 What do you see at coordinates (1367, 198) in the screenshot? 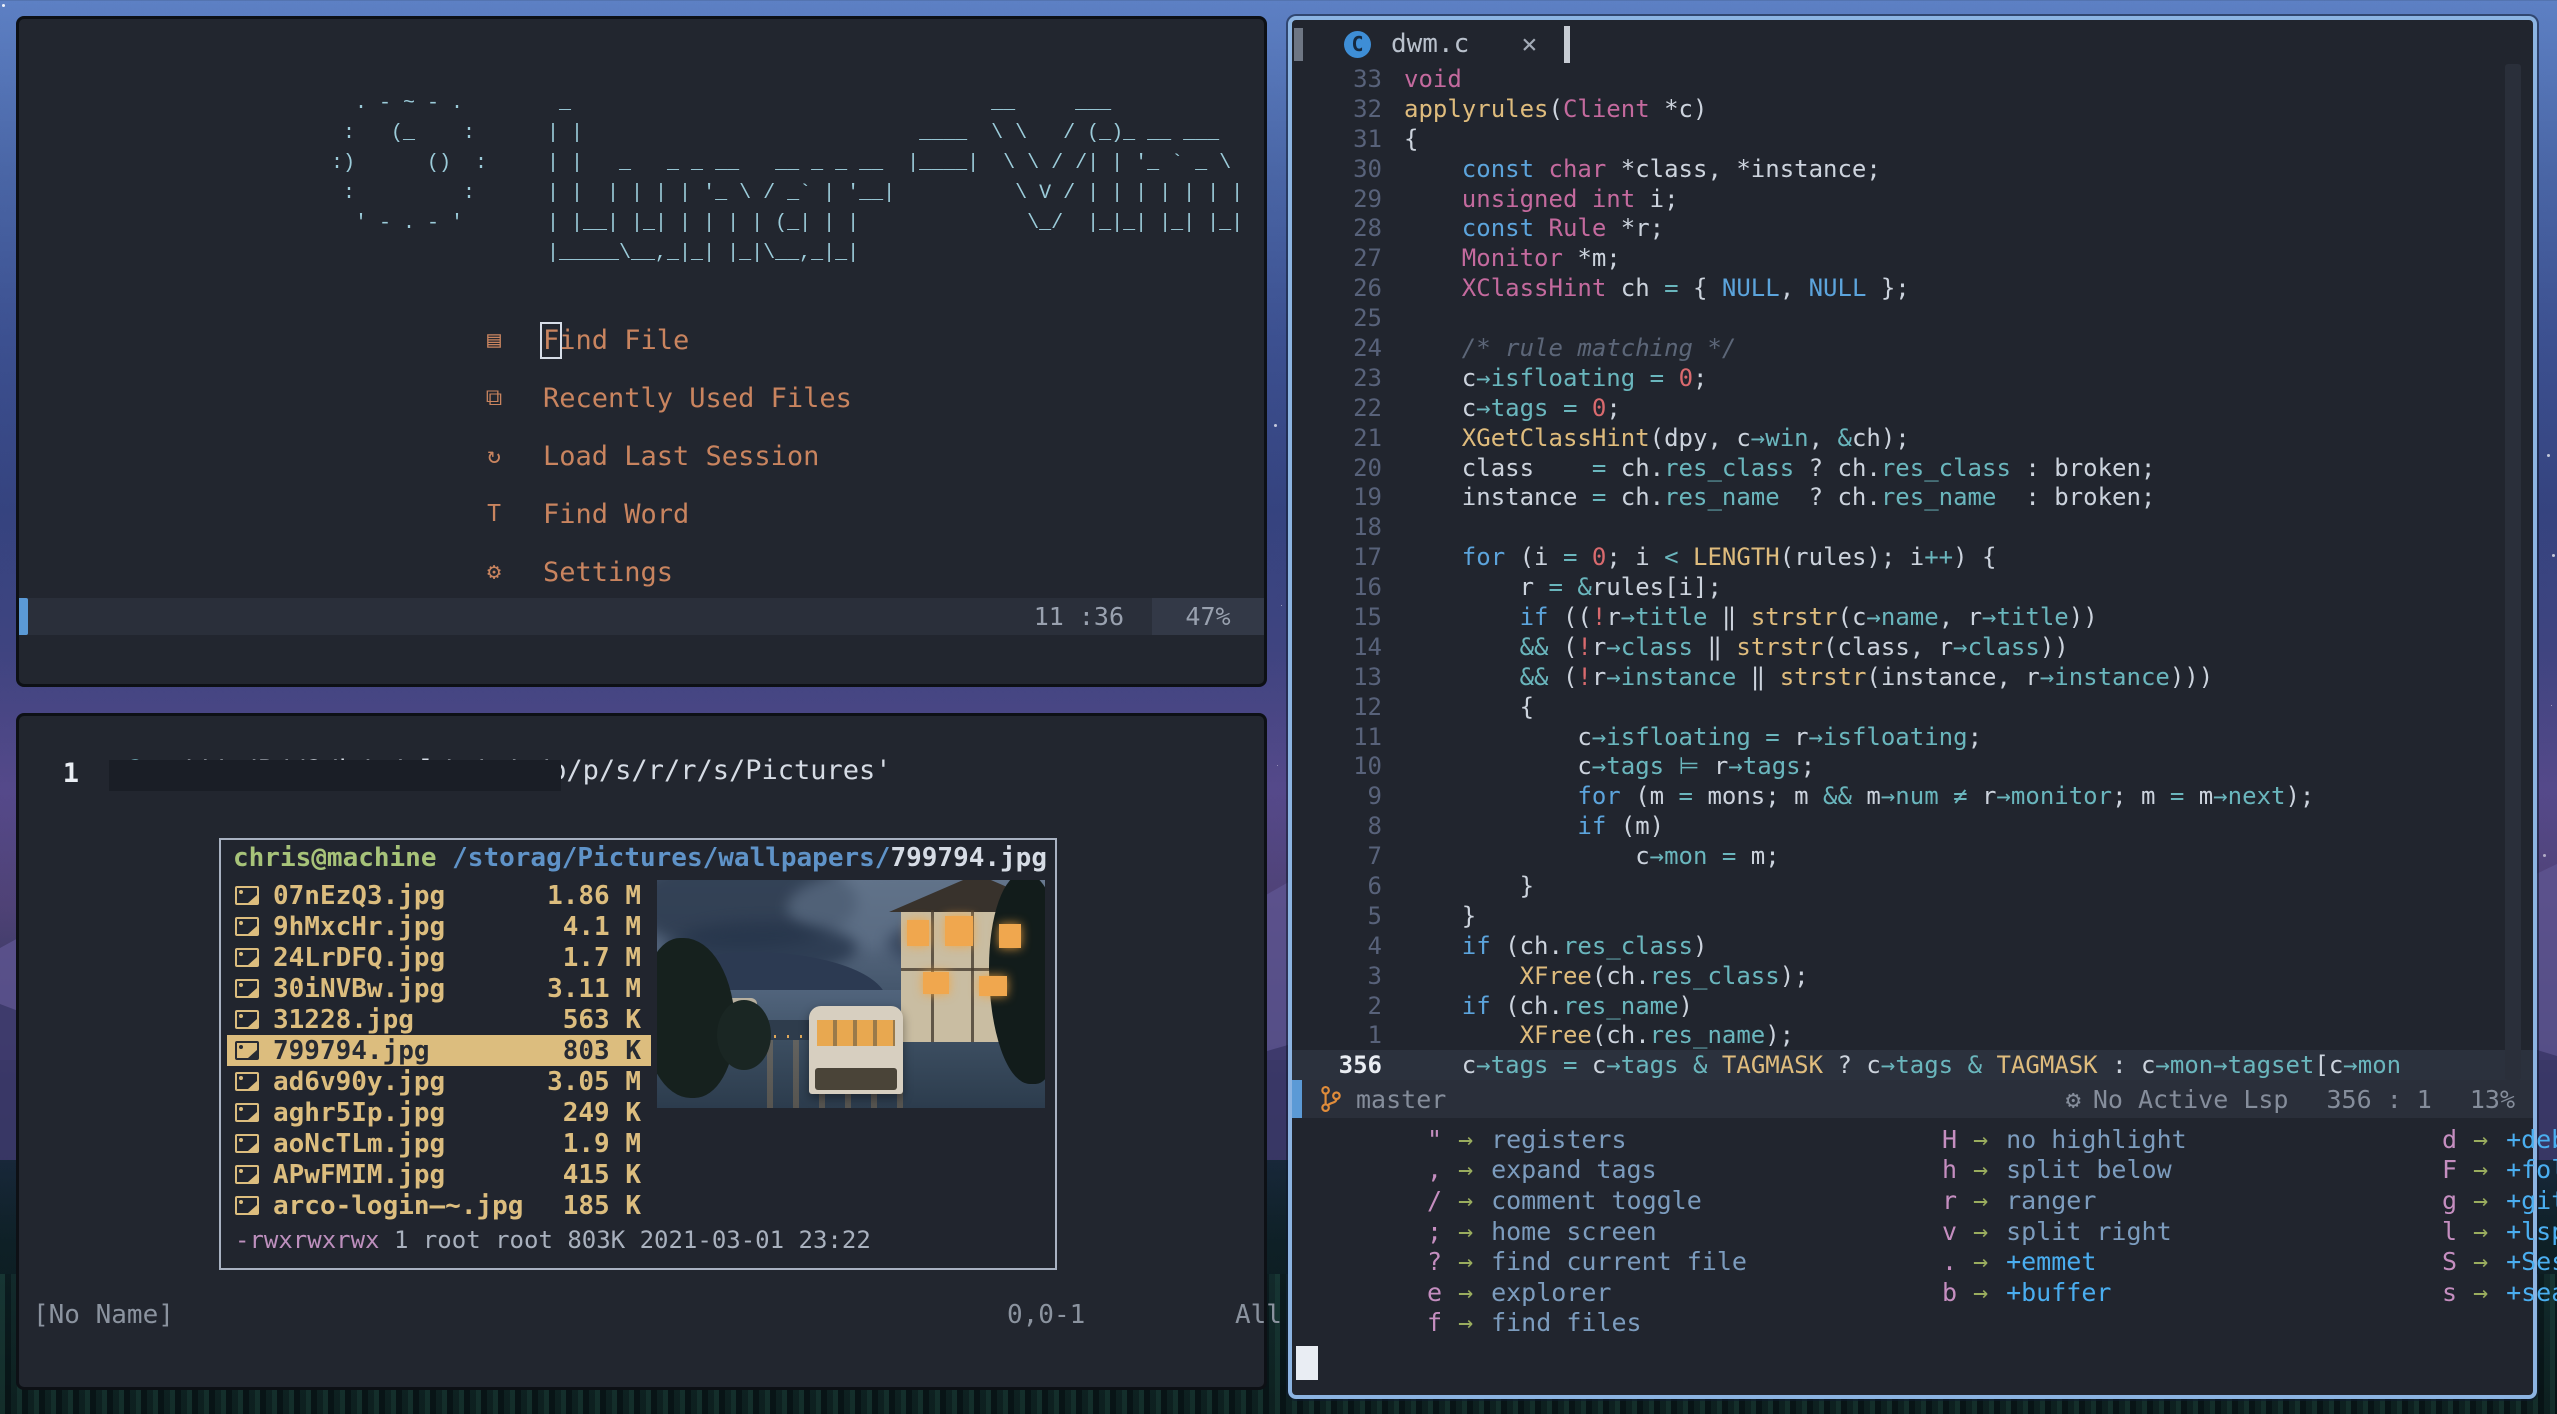
I see `line-number: 29` at bounding box center [1367, 198].